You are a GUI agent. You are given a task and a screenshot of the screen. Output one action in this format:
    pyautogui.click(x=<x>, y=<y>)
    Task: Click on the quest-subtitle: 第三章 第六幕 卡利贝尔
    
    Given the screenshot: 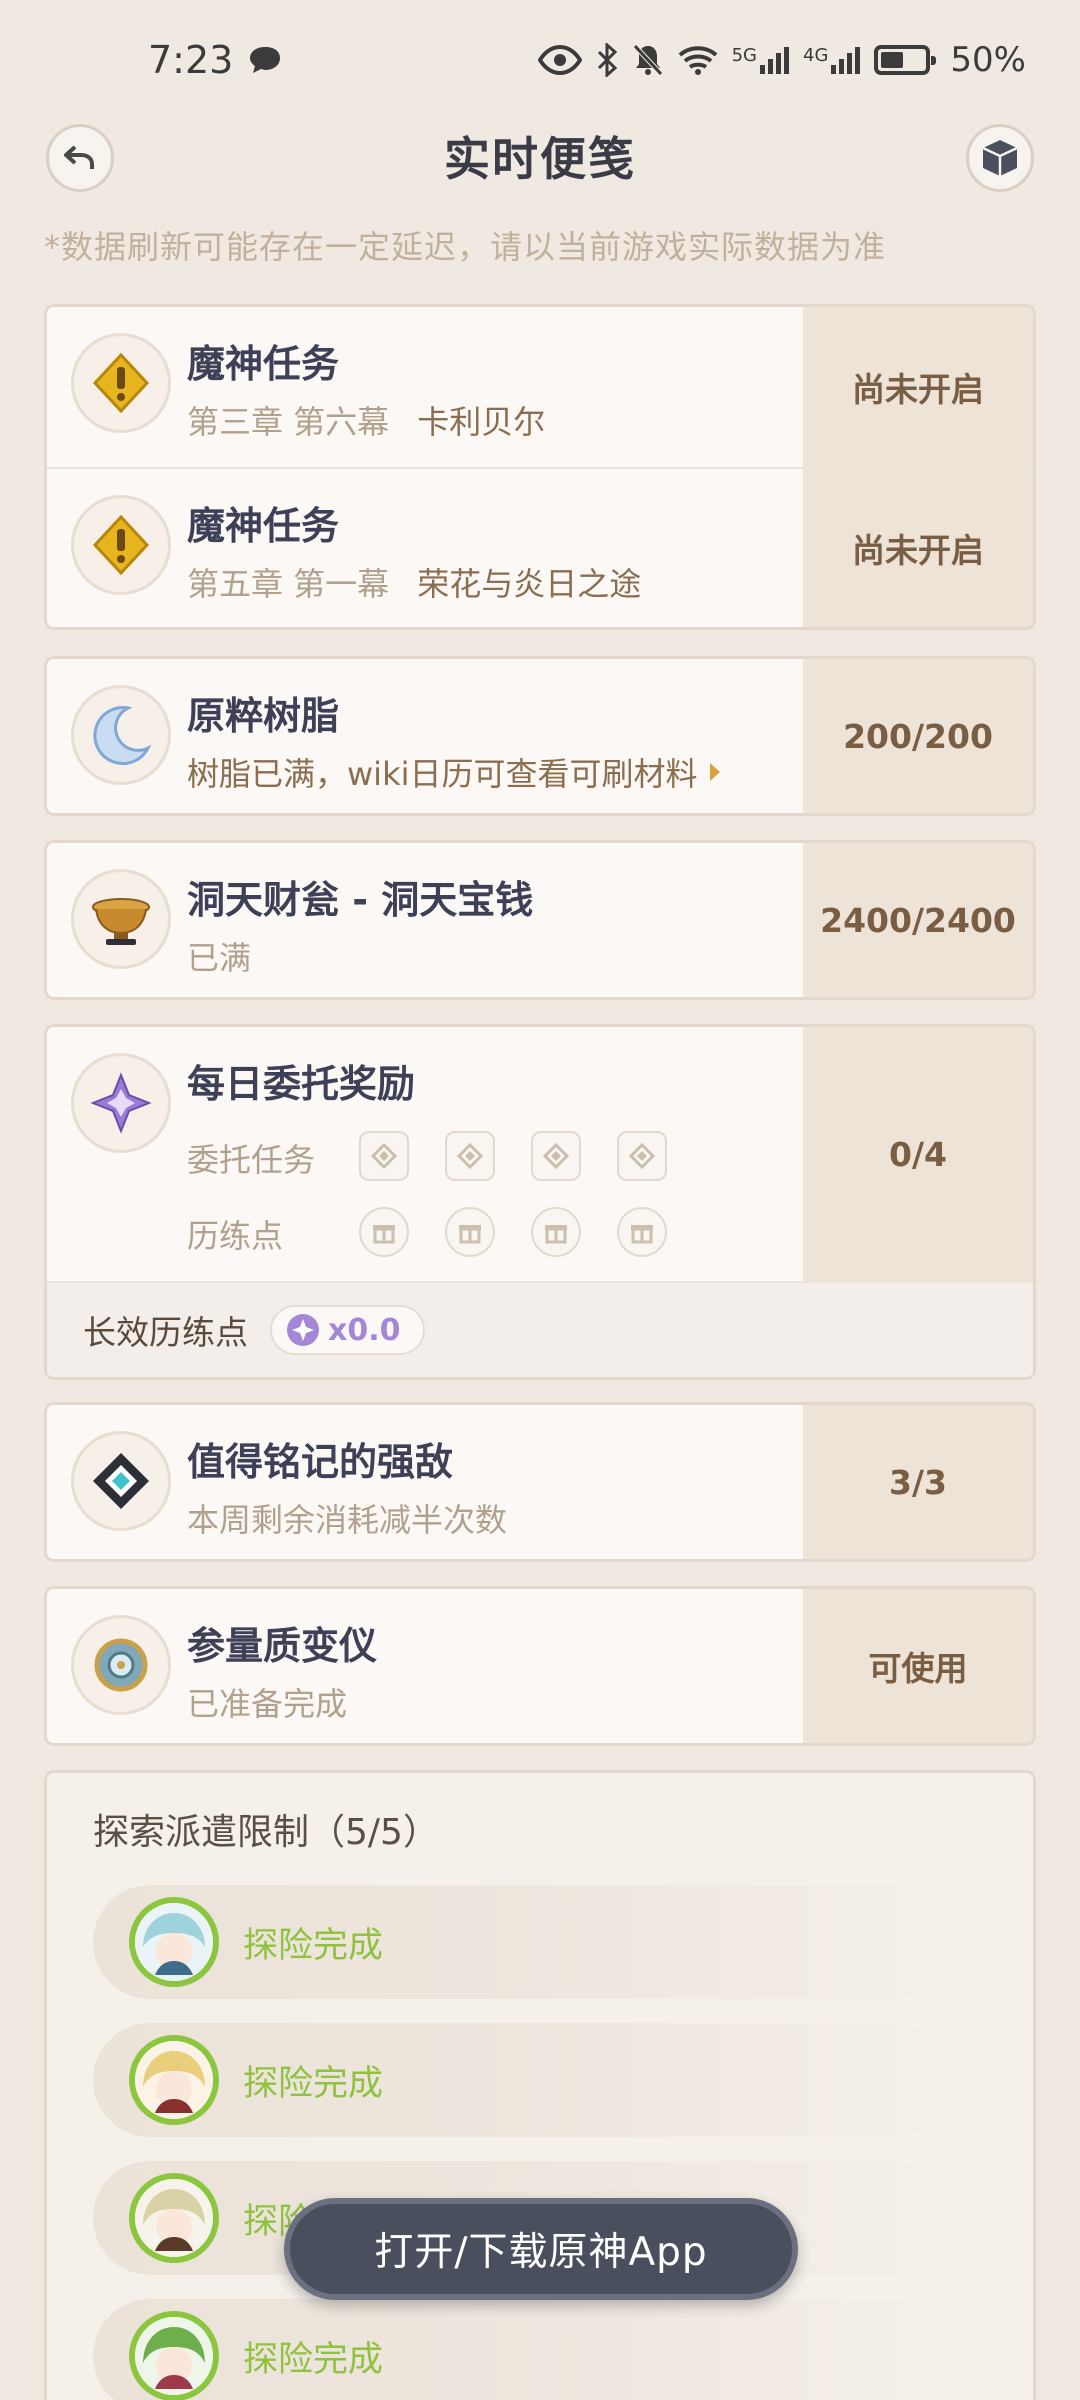 What is the action you would take?
    pyautogui.click(x=366, y=420)
    